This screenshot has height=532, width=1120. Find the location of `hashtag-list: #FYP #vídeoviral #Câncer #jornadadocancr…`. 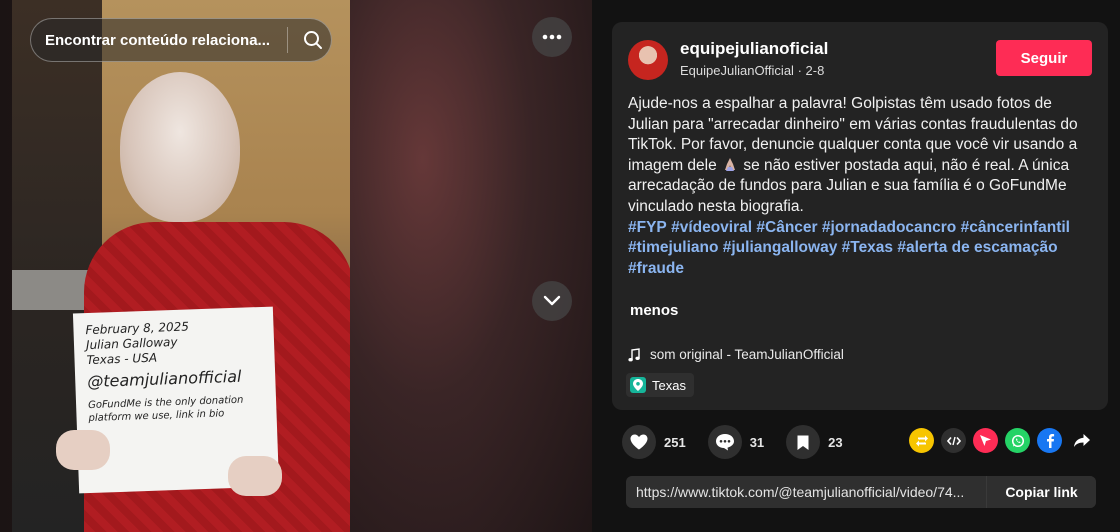

hashtag-list: #FYP #vídeoviral #Câncer #jornadadocancr… is located at coordinates (862, 249).